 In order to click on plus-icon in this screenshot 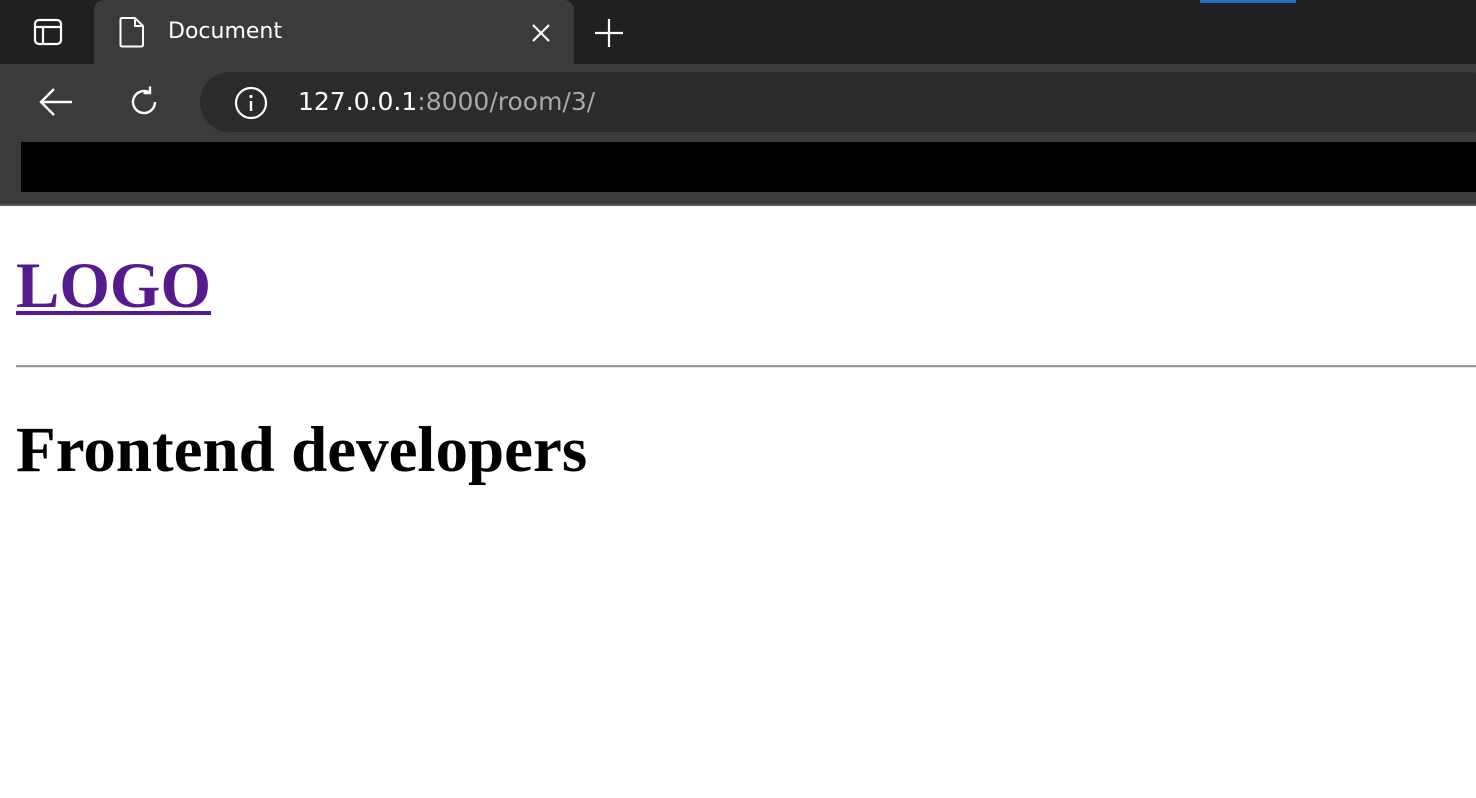, I will do `click(609, 33)`.